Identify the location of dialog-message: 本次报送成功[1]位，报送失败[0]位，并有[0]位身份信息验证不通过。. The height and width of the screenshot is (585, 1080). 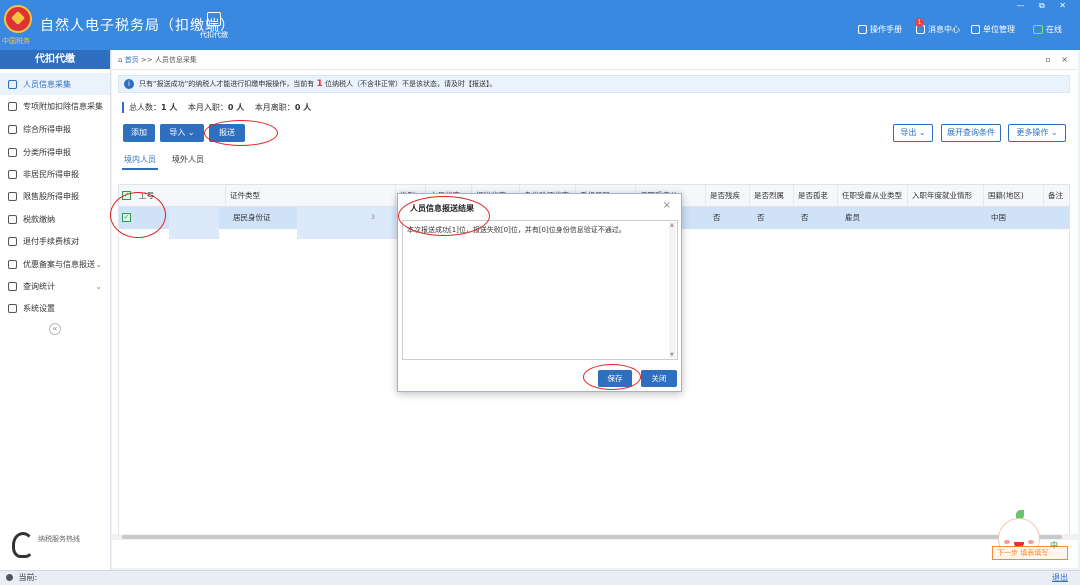
(516, 230).